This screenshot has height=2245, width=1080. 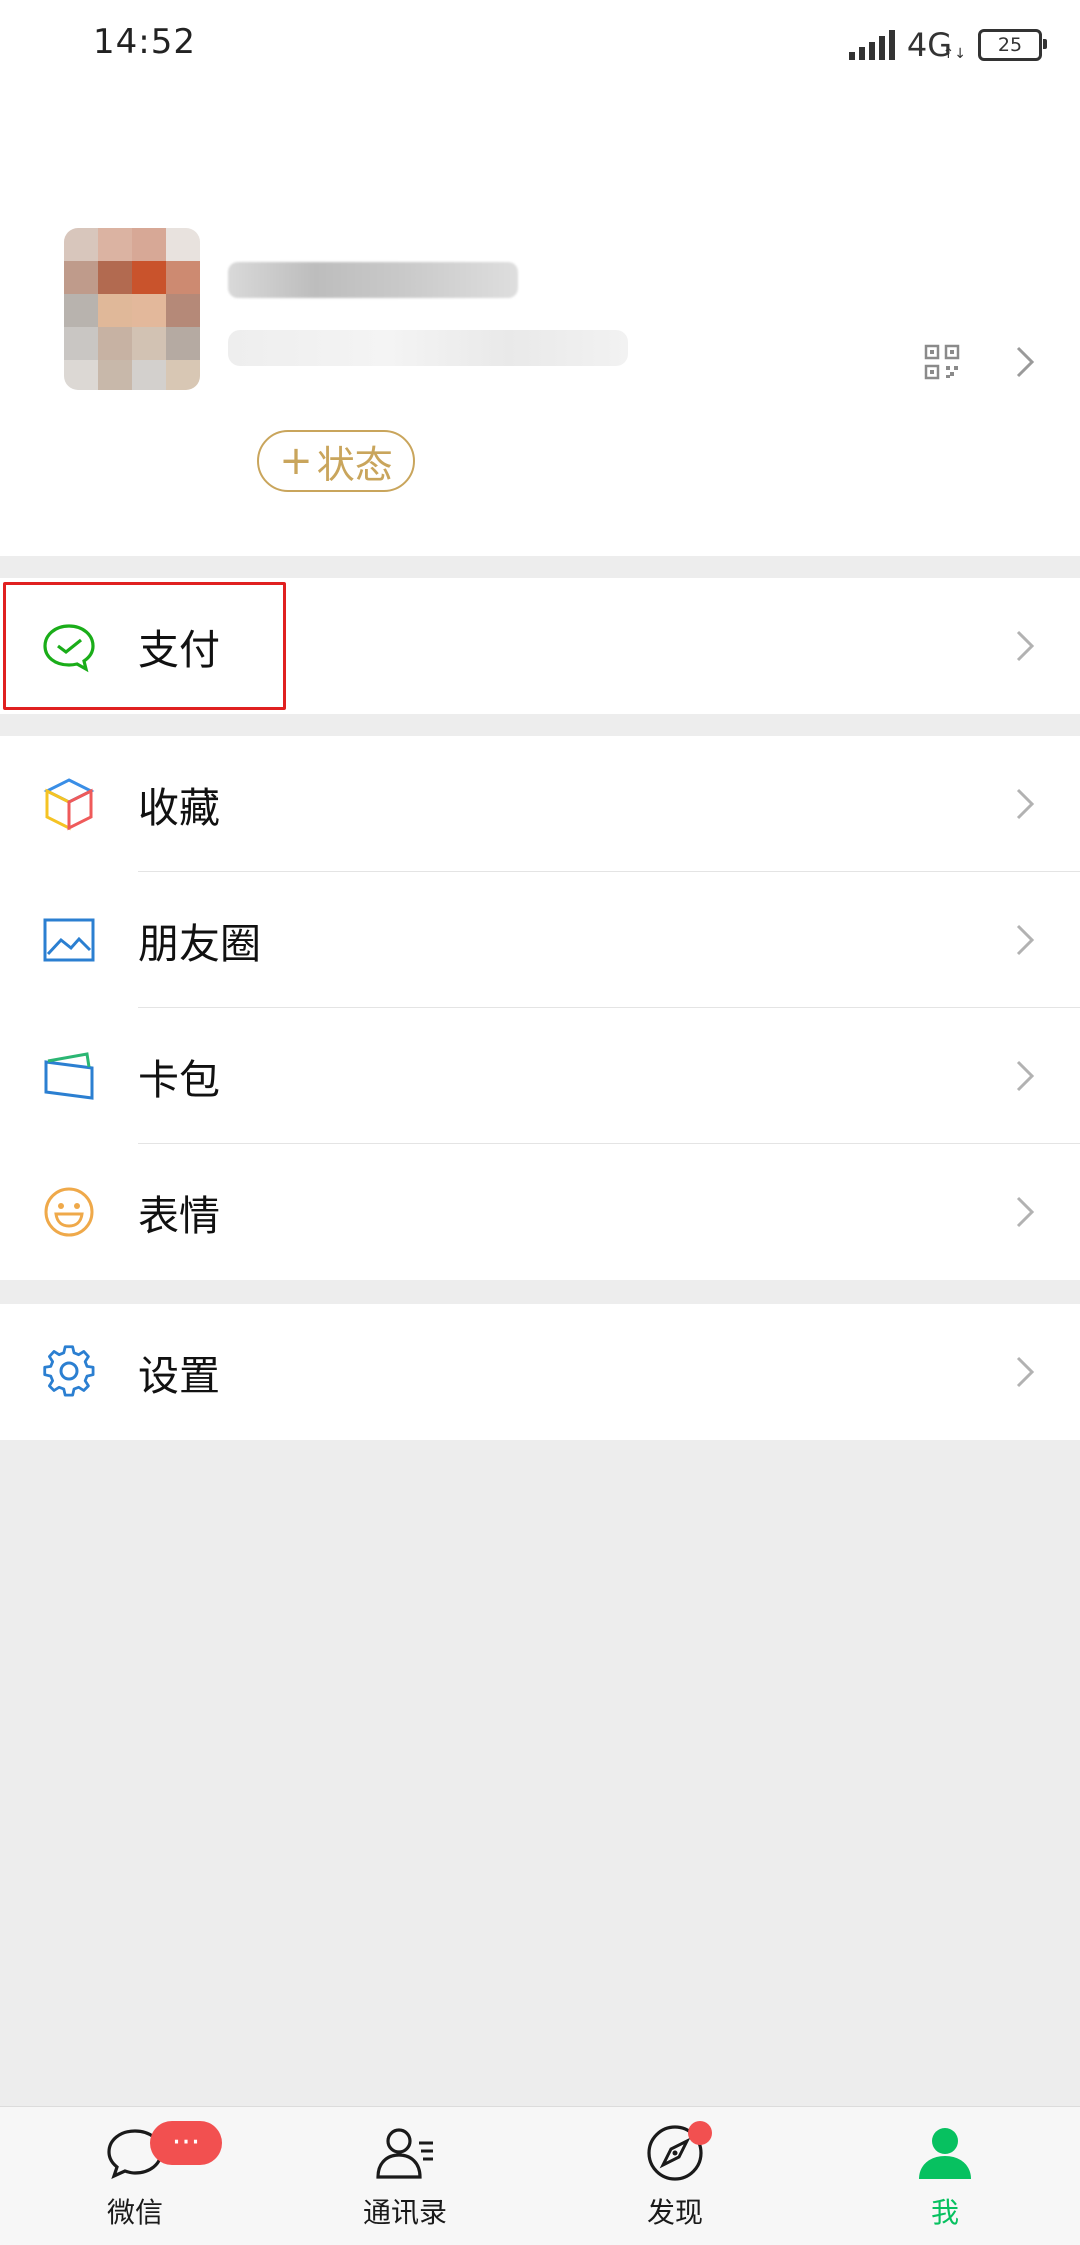 I want to click on tab-me: 我, so click(x=945, y=2176).